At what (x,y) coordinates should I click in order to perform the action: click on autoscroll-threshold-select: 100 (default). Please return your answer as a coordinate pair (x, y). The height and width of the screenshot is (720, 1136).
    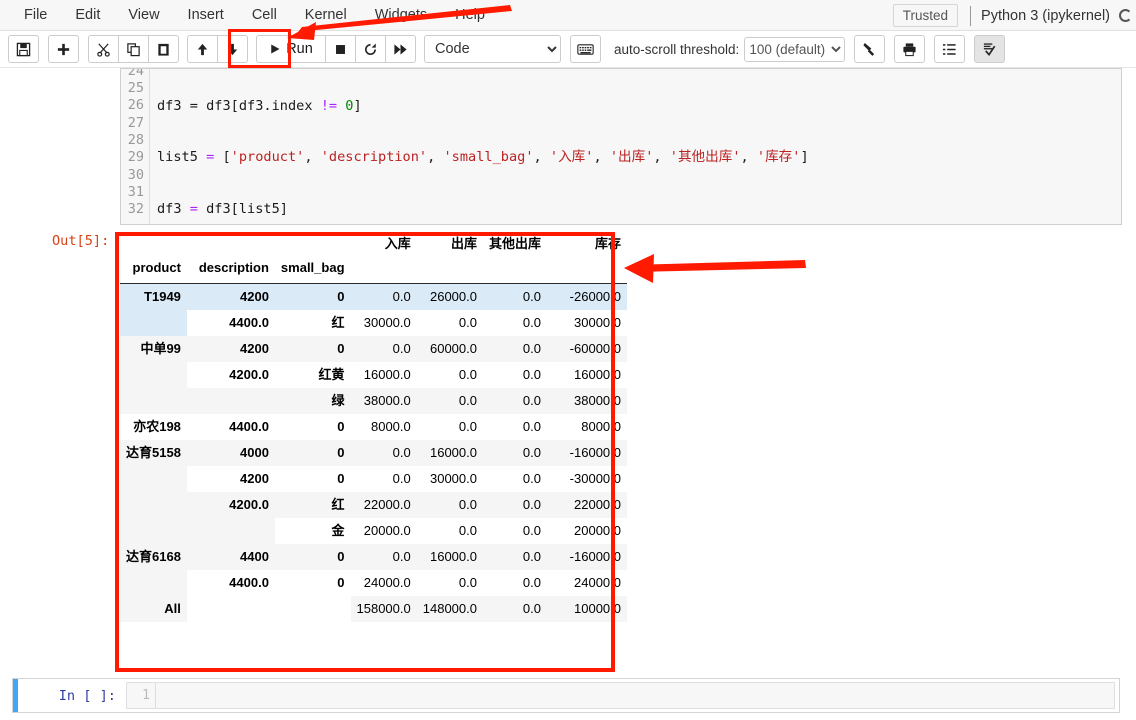
    Looking at the image, I should click on (795, 49).